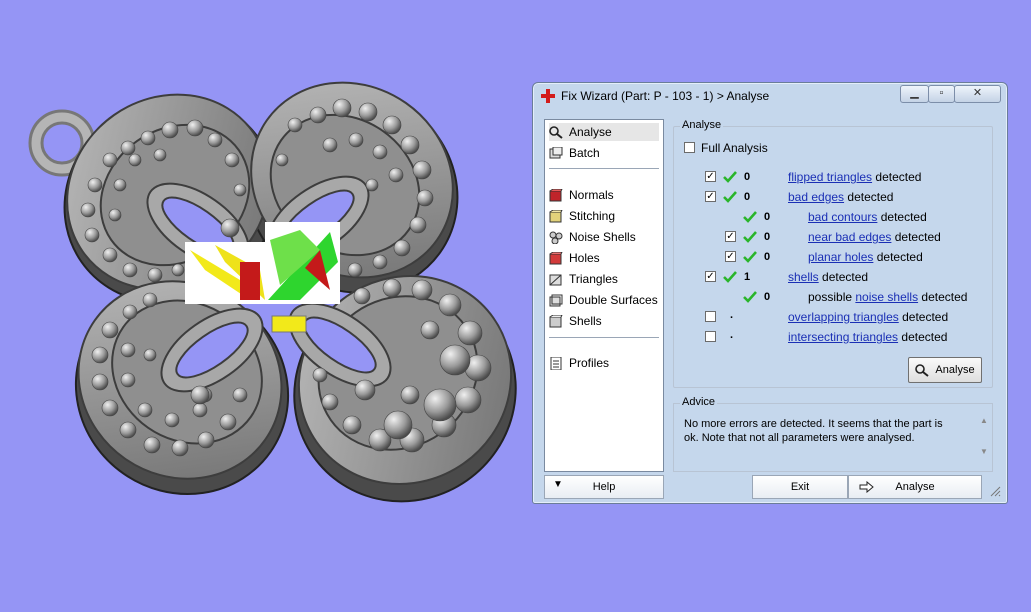 The height and width of the screenshot is (612, 1031). Describe the element at coordinates (843, 317) in the screenshot. I see `overlapping-triangles-link: overlapping triangles` at that location.